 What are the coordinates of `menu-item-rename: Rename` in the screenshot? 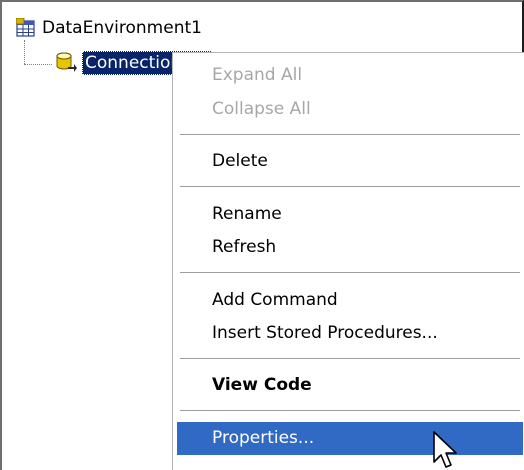 It's located at (350, 214).